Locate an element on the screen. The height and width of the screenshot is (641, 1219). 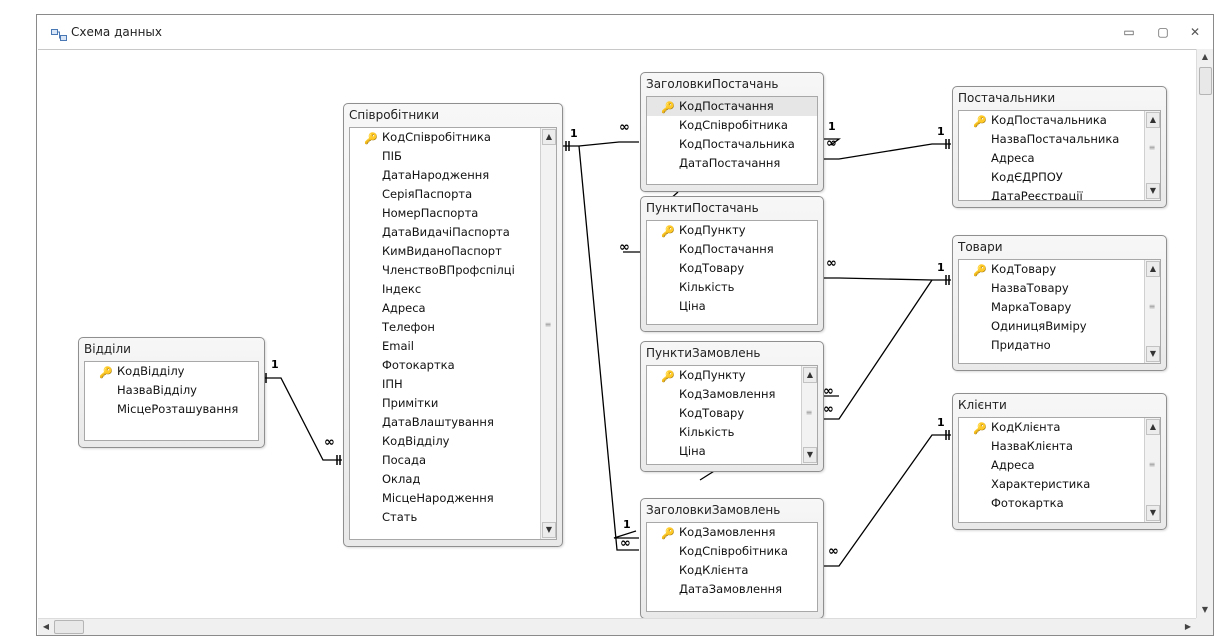
scroll-left-arrow: ◀ is located at coordinates (46, 627).